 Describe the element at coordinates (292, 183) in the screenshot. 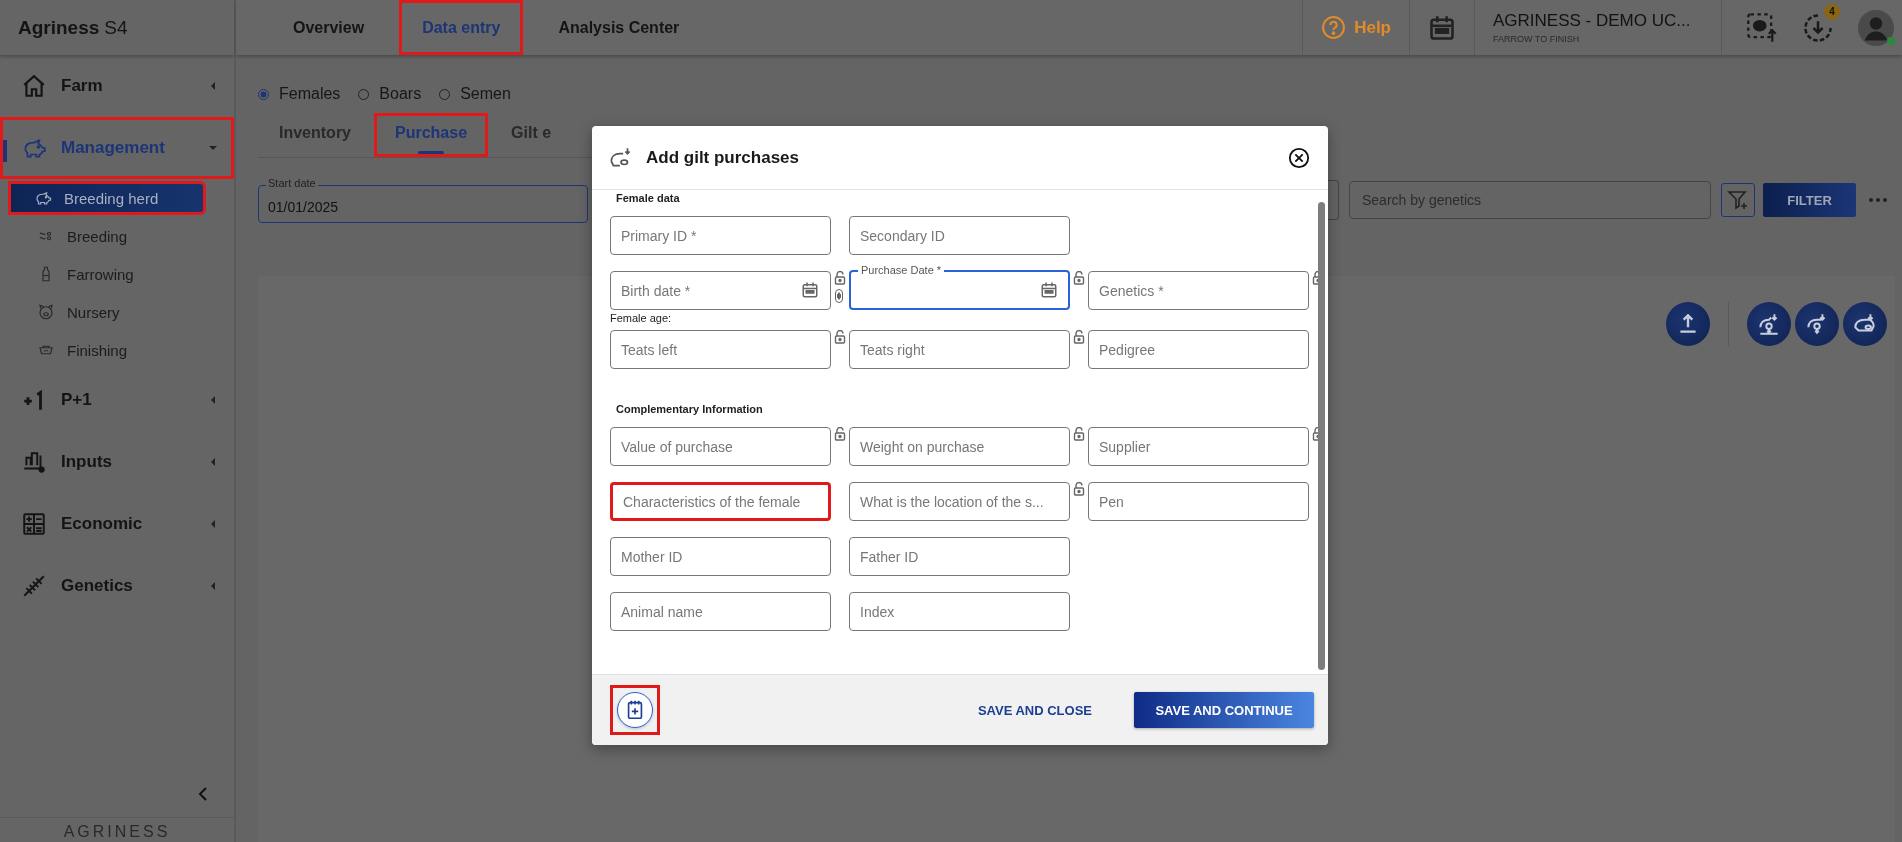

I see `field-label: Start date` at that location.